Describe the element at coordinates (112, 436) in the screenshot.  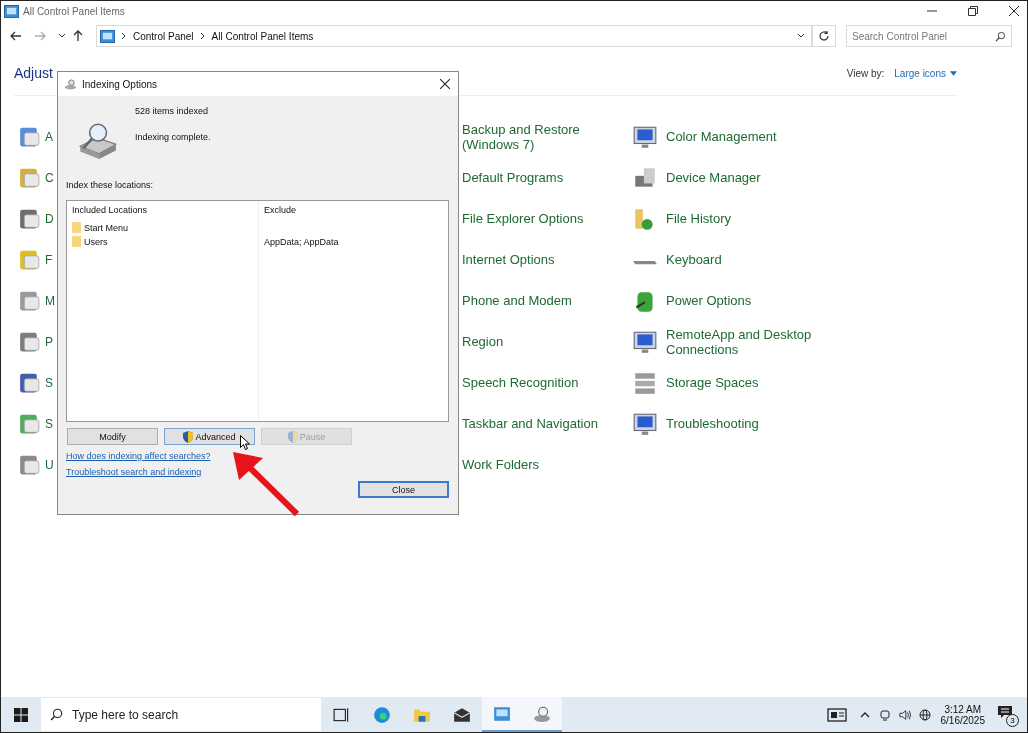
I see `dialog-button: Modify` at that location.